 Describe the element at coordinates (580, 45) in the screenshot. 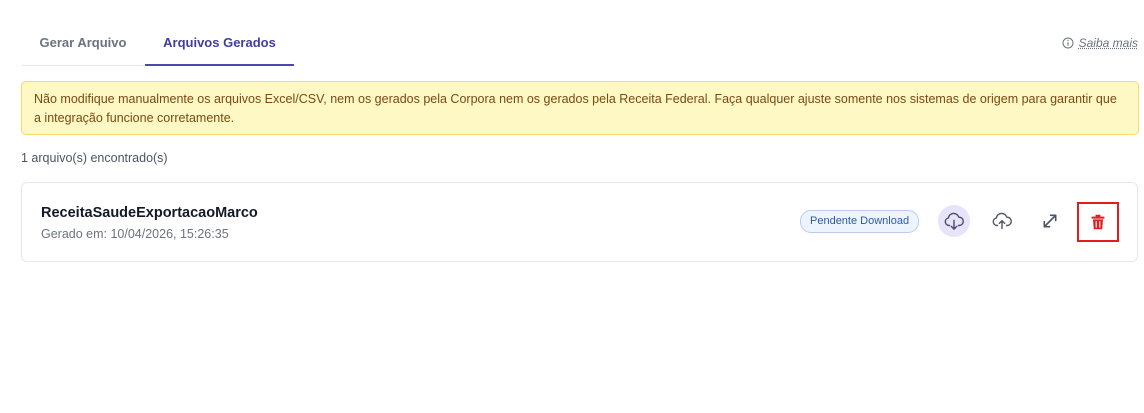

I see `tab-bar: Gerar Arquivo Arquivos Gerados` at that location.